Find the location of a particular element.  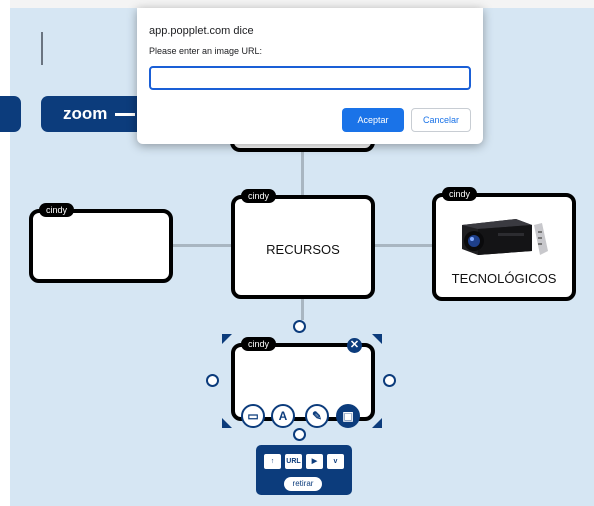

delete-popple-icon: ✕ is located at coordinates (354, 345).